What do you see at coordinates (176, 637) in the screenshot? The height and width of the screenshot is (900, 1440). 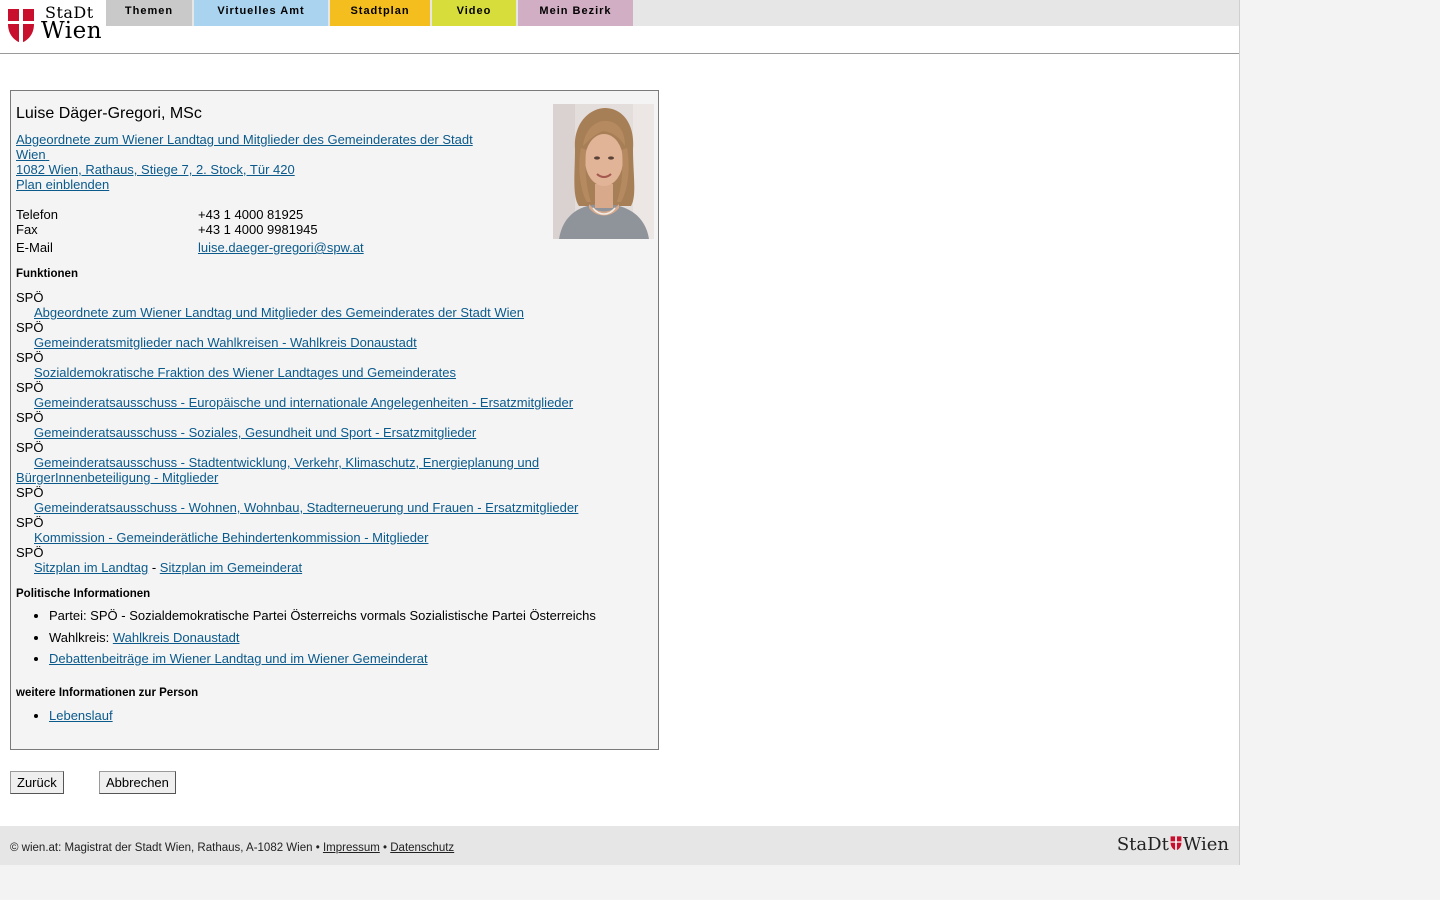 I see `wahlkreis-link: Wahlkreis Donaustadt` at bounding box center [176, 637].